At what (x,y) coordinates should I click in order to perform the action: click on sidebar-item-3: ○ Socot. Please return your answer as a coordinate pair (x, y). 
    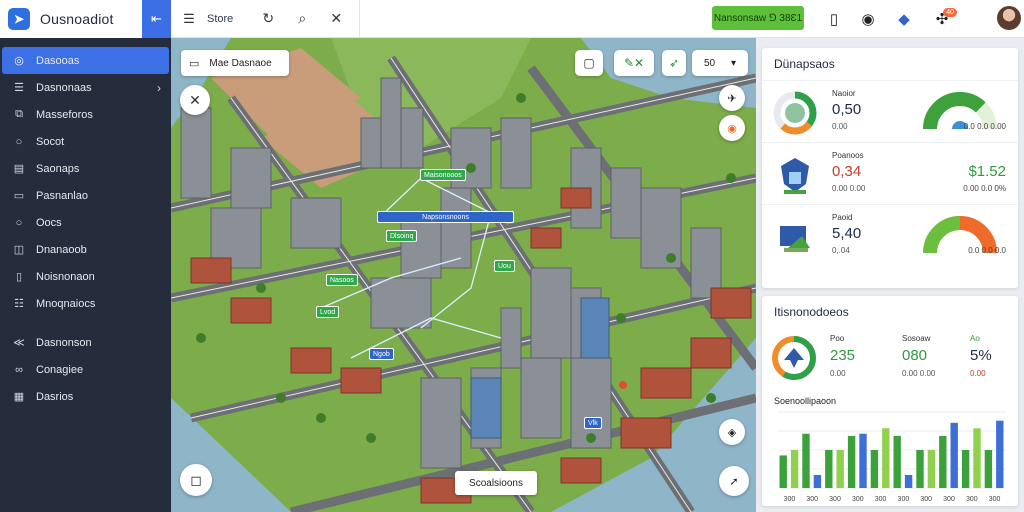
    Looking at the image, I should click on (85, 141).